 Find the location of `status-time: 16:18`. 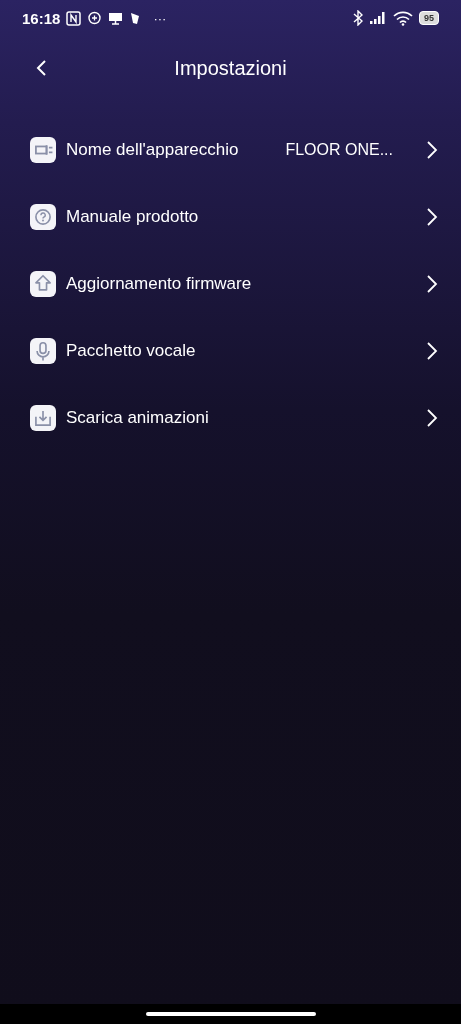

status-time: 16:18 is located at coordinates (41, 18).